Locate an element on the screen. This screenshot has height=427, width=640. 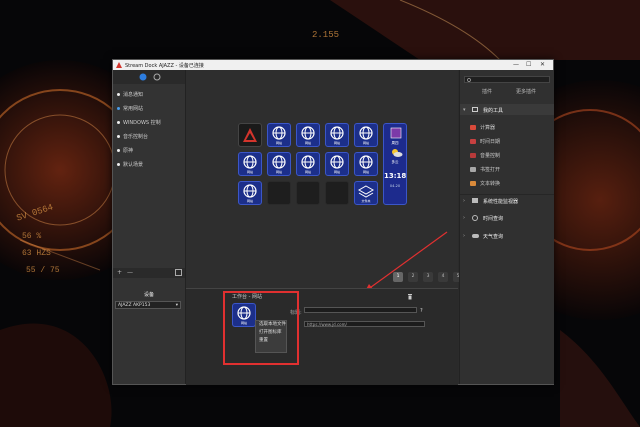
ajazz-logo-icon is located at coordinates (250, 135).